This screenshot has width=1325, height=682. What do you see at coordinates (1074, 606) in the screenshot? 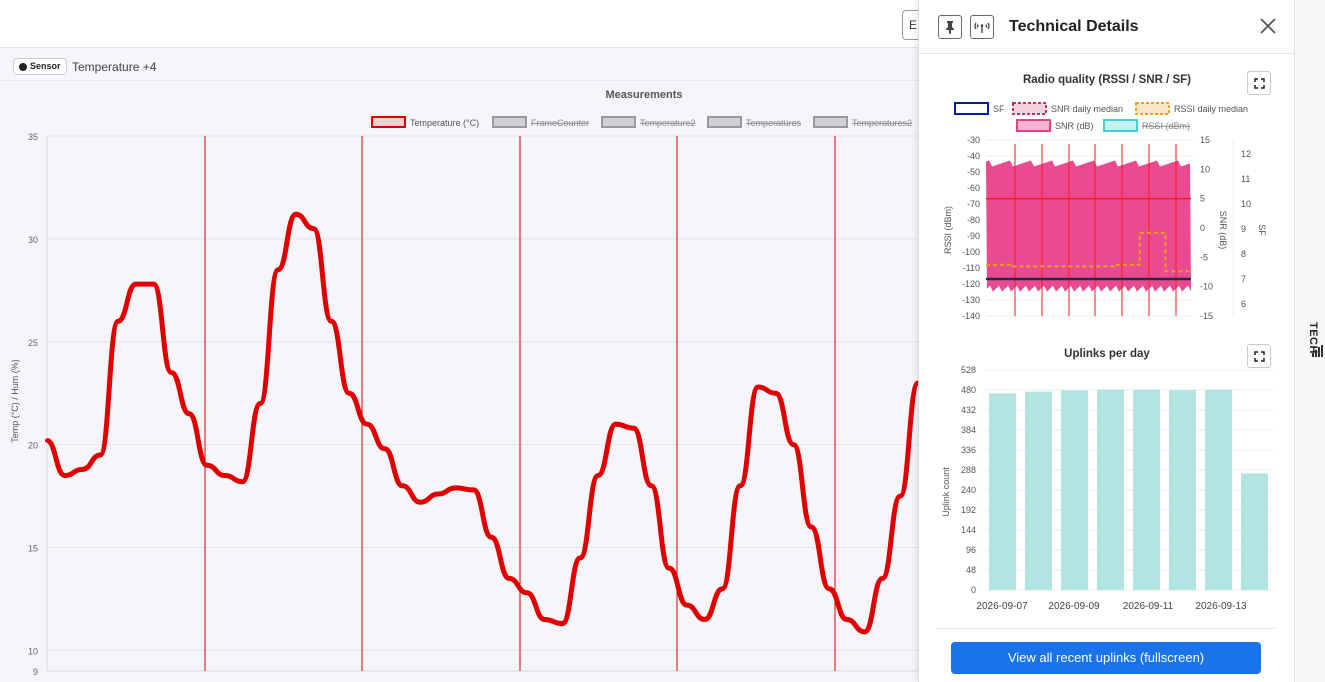
I see `x-tick-label: 2026-09-09` at bounding box center [1074, 606].